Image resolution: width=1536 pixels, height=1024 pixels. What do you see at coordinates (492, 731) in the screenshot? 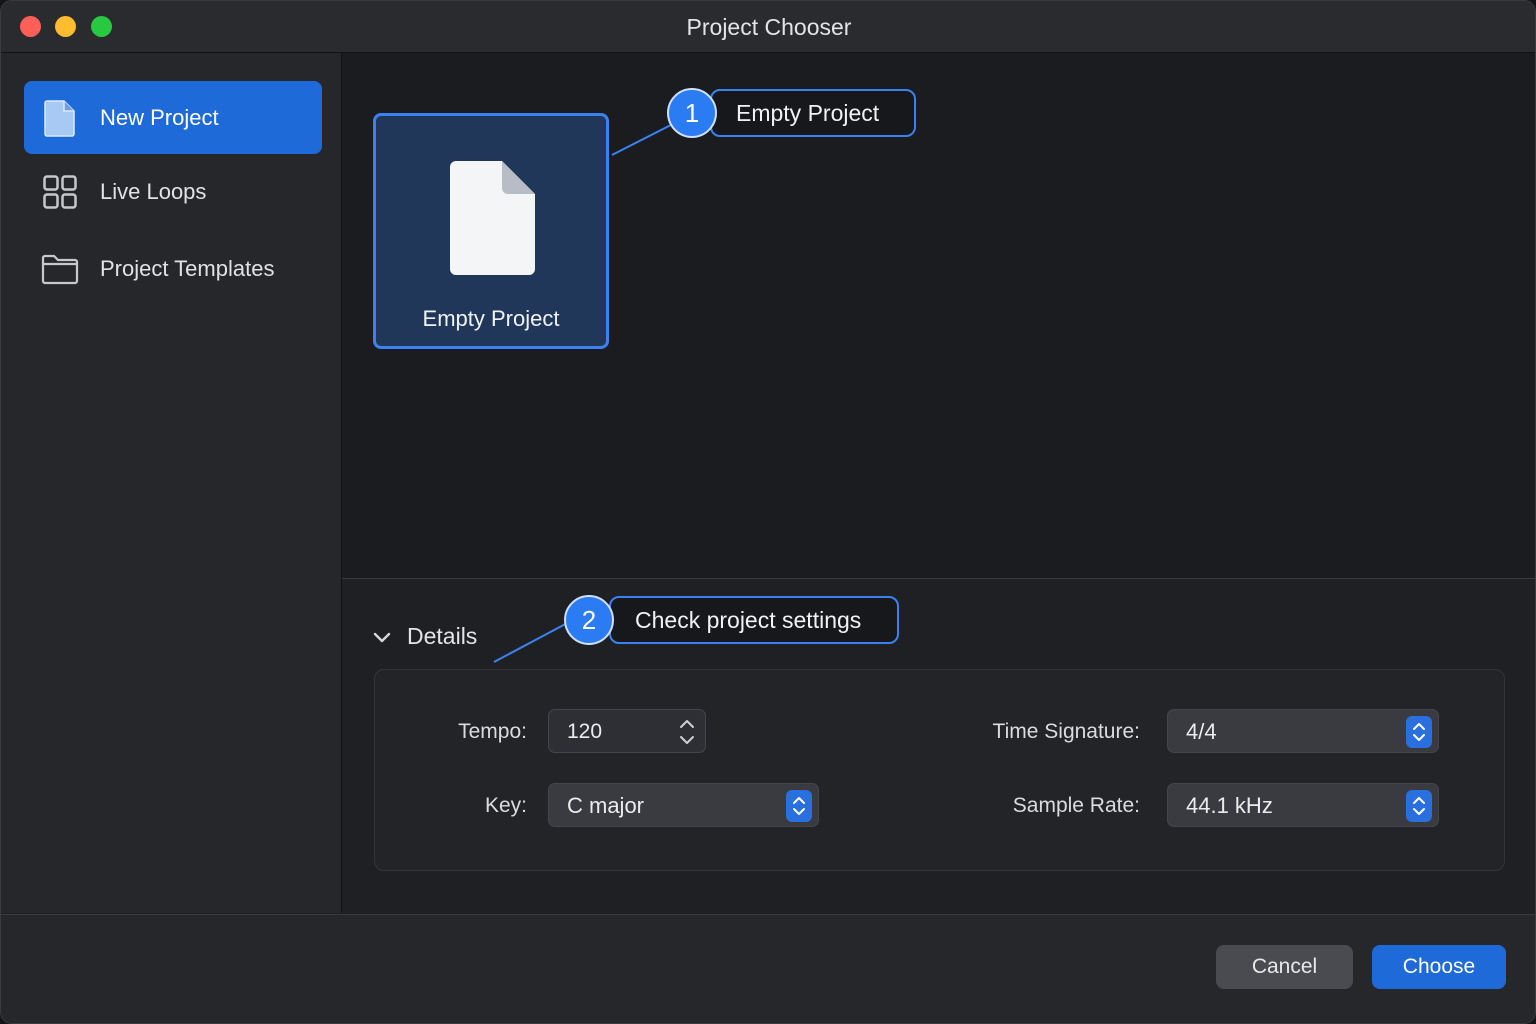
I see `tempo-label: Tempo:` at bounding box center [492, 731].